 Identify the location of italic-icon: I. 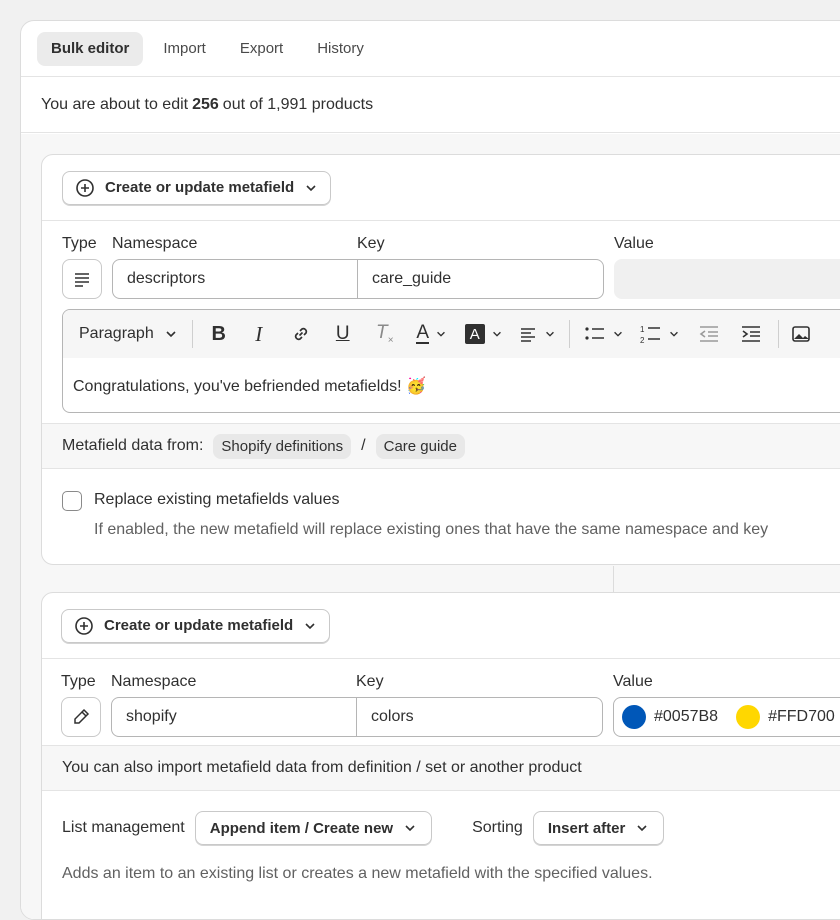
(259, 334).